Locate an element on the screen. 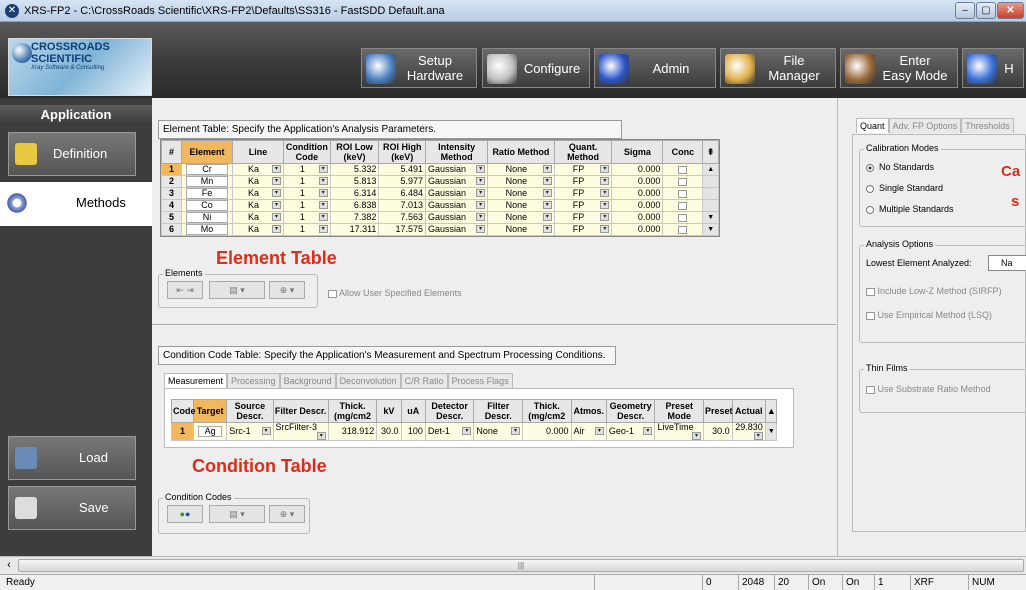 Image resolution: width=1026 pixels, height=590 pixels. tab-adv-fp-options: Adv. FP Options is located at coordinates (925, 125).